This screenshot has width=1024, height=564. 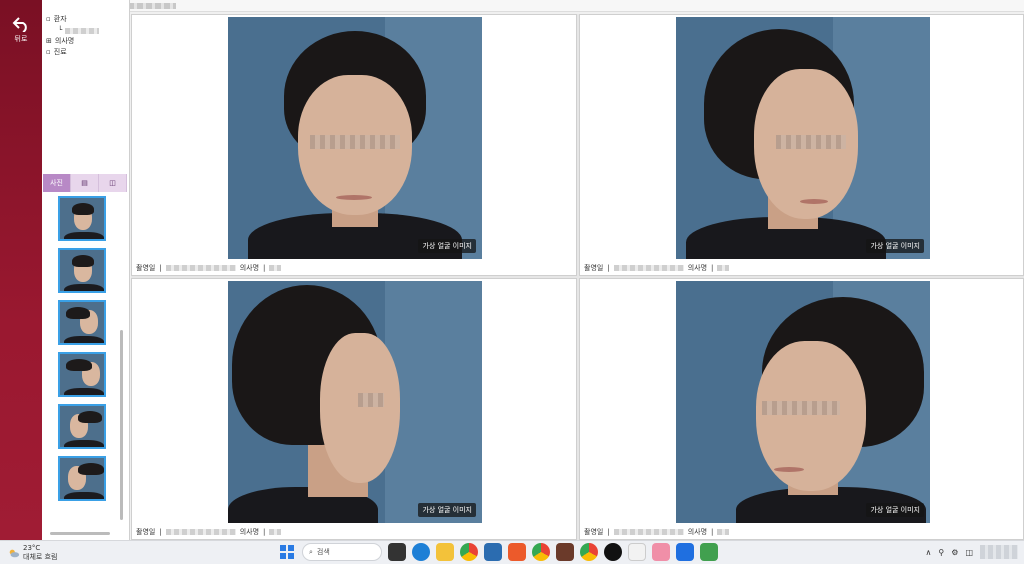 I want to click on tree-item-doctor: ⊞ 의사명, so click(x=72, y=41).